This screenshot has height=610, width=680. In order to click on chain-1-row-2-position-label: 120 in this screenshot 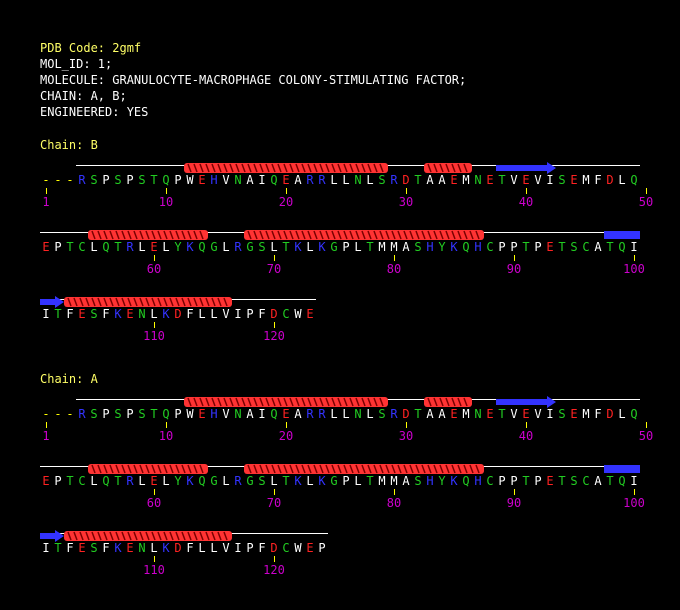, I will do `click(274, 570)`.